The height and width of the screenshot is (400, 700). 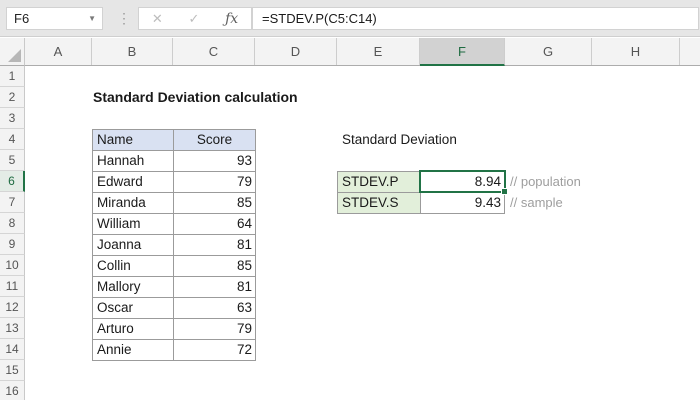 What do you see at coordinates (12, 202) in the screenshot?
I see `row-header-7: 7` at bounding box center [12, 202].